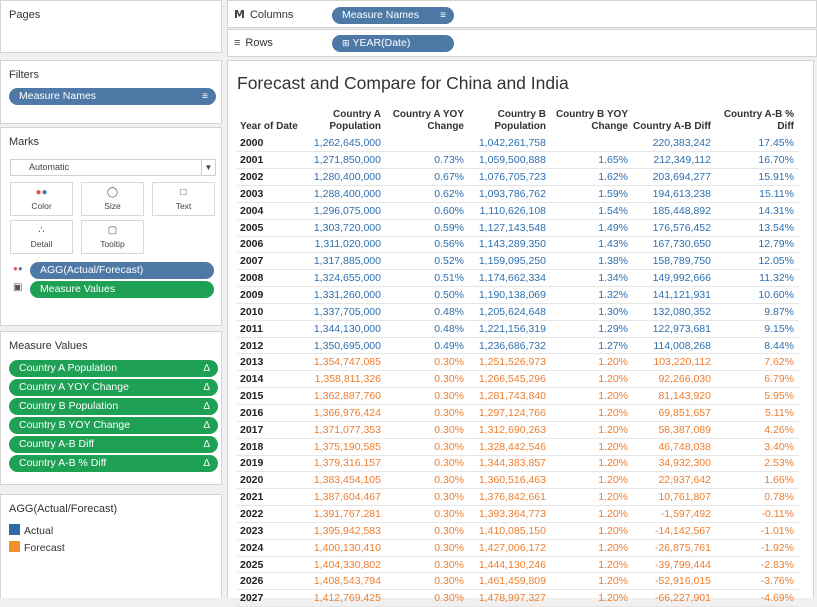 This screenshot has height=607, width=817. Describe the element at coordinates (393, 43) in the screenshot. I see `rows-pill-year-date: ⊞ YEAR(Date)` at that location.